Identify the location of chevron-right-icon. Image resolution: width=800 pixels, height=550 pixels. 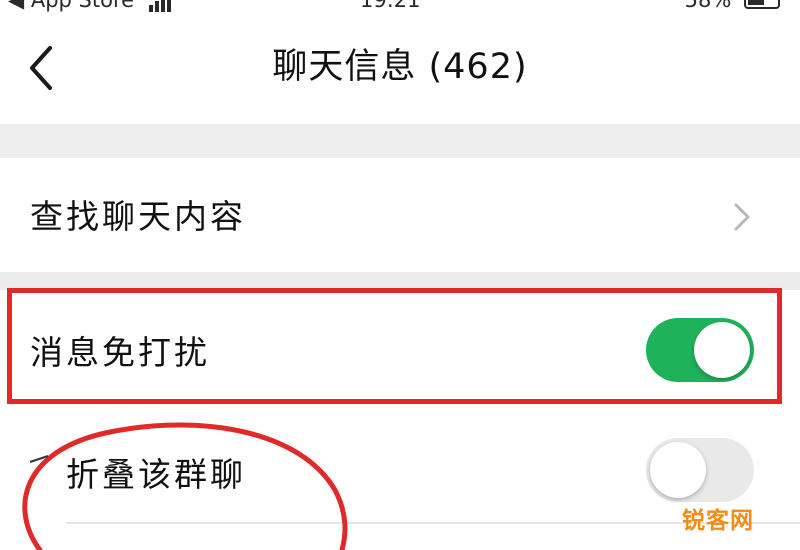
(742, 217).